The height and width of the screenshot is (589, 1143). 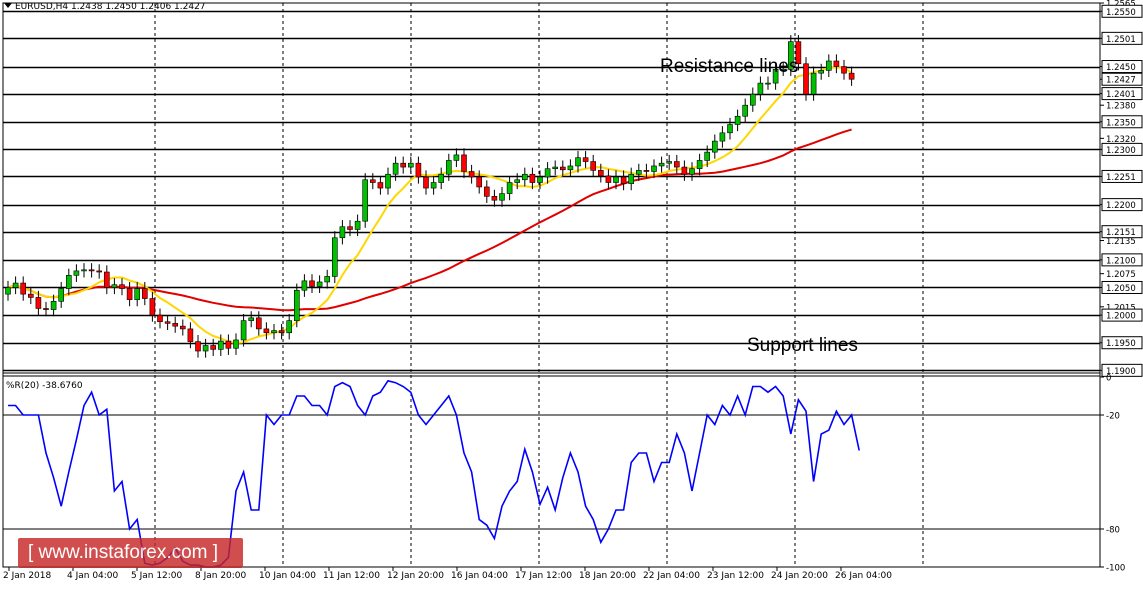 I want to click on y-tick-label: 1.2050, so click(x=1121, y=289).